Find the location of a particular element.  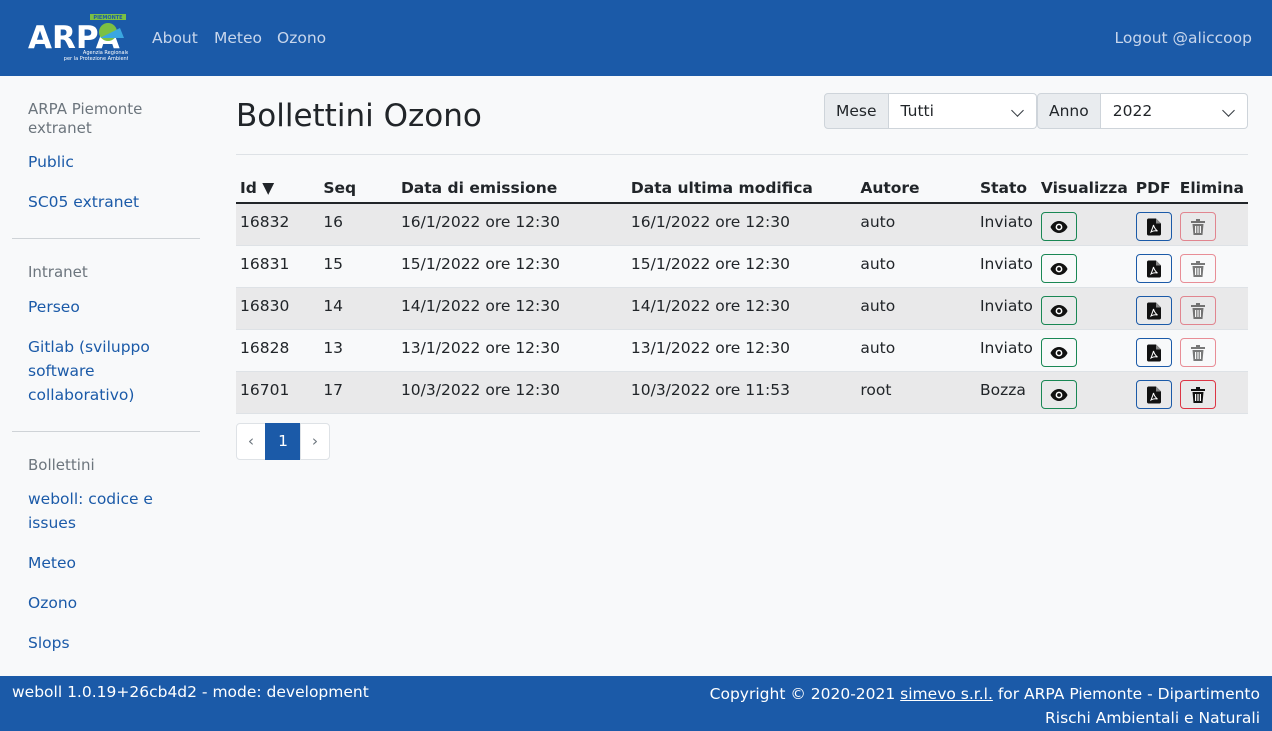

anno-filter: Anno 2022 is located at coordinates (1142, 111).